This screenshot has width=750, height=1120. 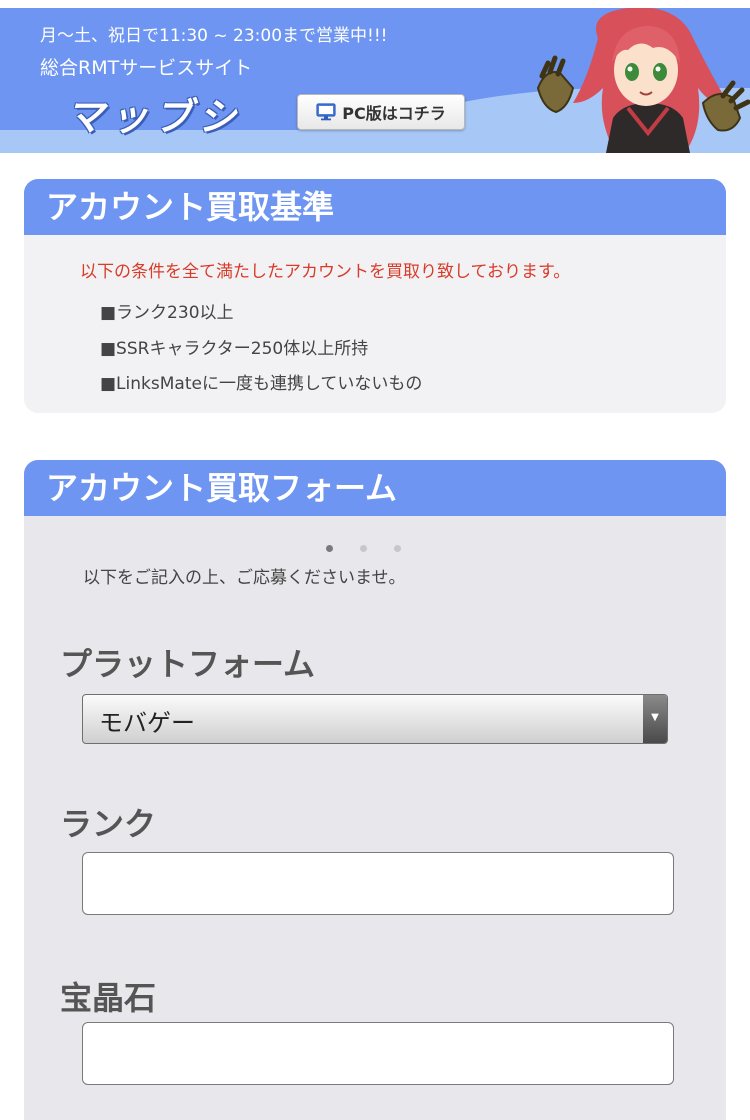 What do you see at coordinates (643, 80) in the screenshot?
I see `mascot-illustration` at bounding box center [643, 80].